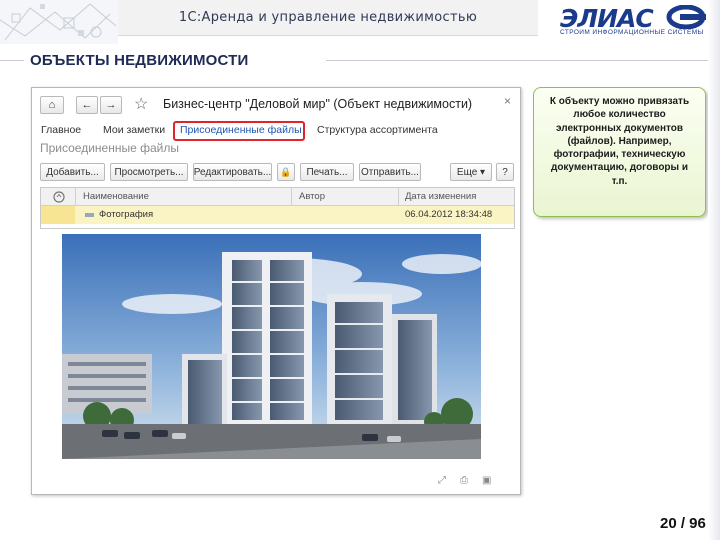 The image size is (720, 540). What do you see at coordinates (277, 197) in the screenshot?
I see `table-header: Наименование Автор Дата изменения` at bounding box center [277, 197].